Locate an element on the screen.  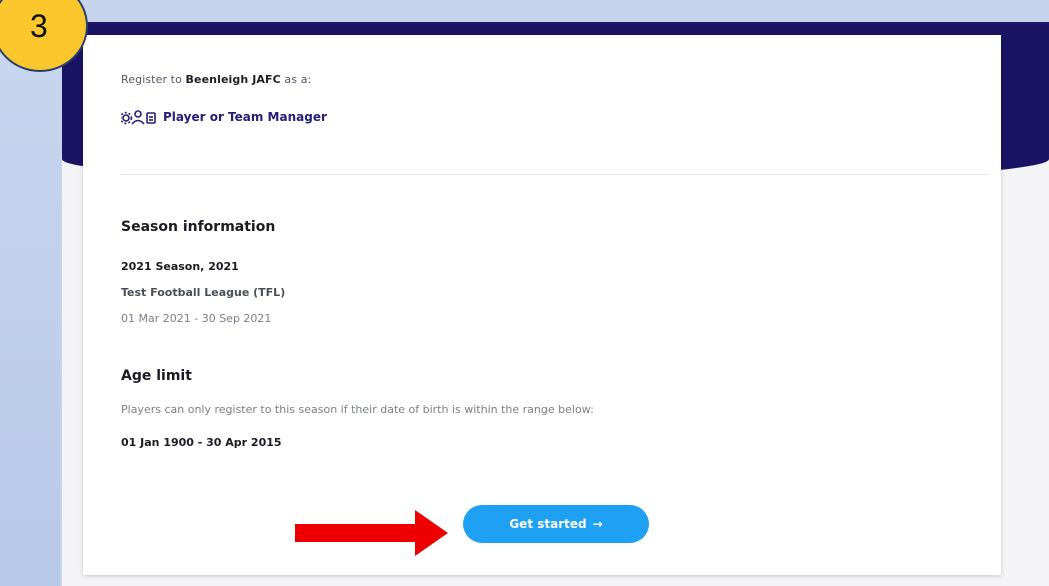
role-option: Player or Team Manager is located at coordinates (224, 117).